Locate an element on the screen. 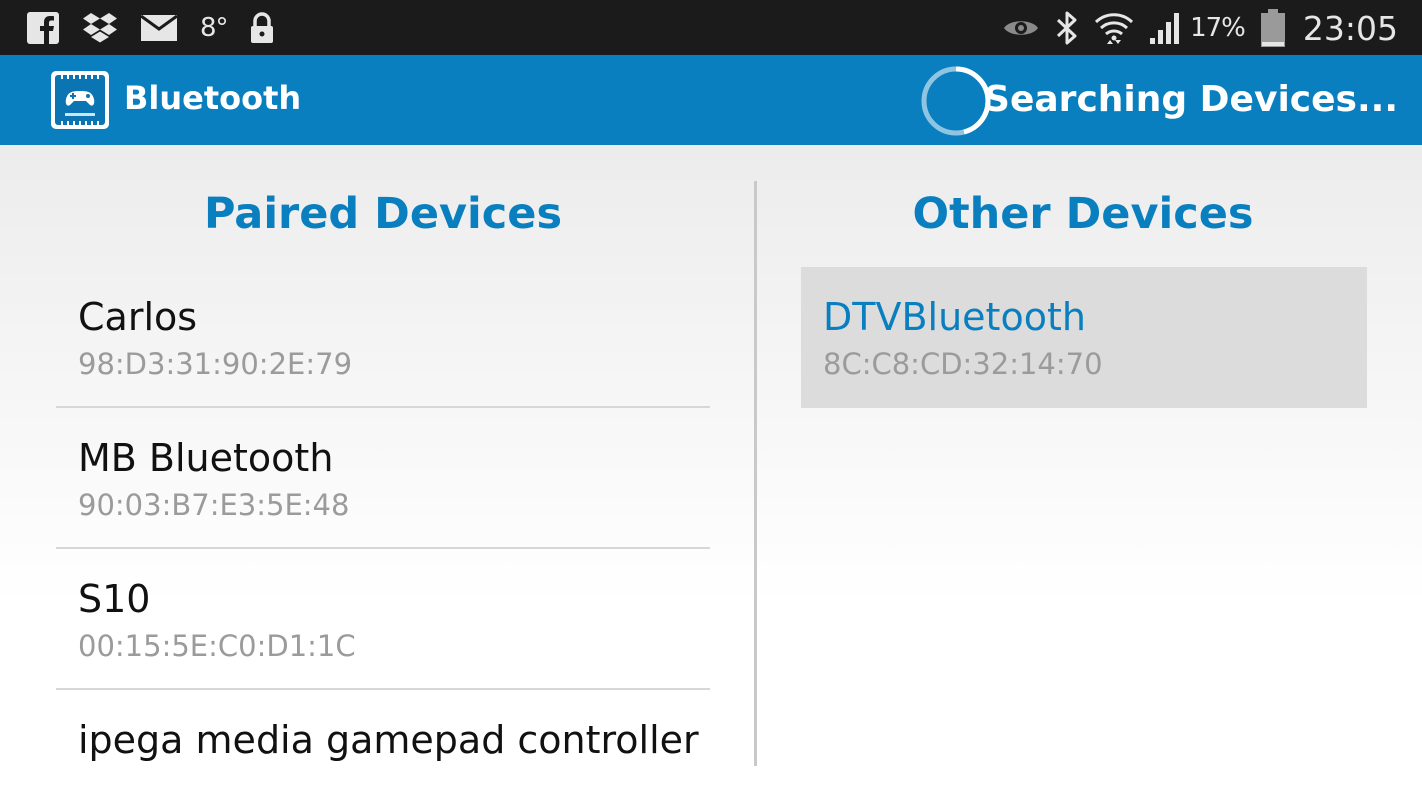 The image size is (1422, 800). dropbox-icon is located at coordinates (100, 28).